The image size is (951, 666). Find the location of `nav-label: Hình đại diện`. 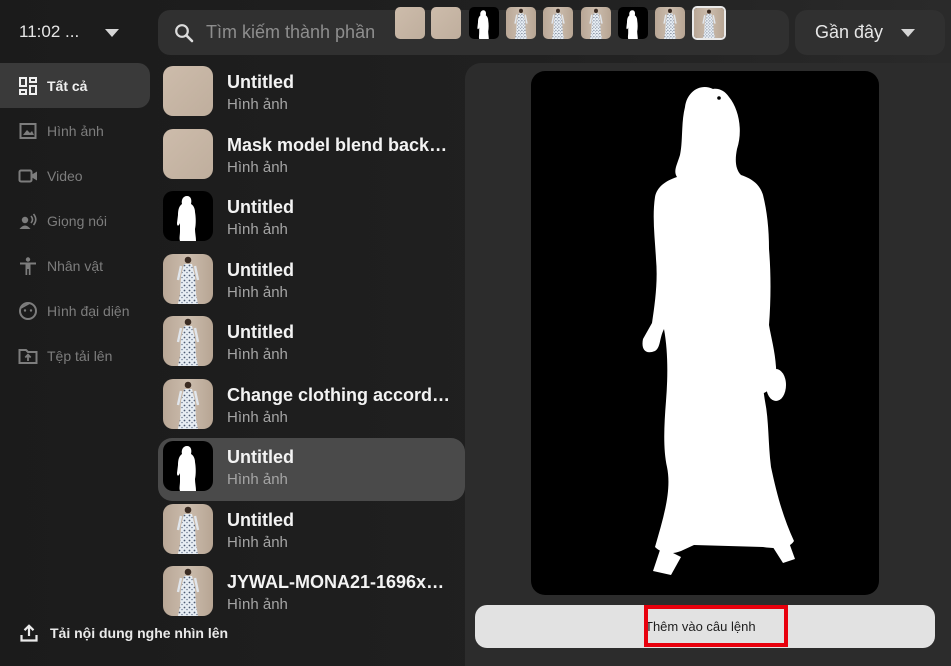

nav-label: Hình đại diện is located at coordinates (88, 310).